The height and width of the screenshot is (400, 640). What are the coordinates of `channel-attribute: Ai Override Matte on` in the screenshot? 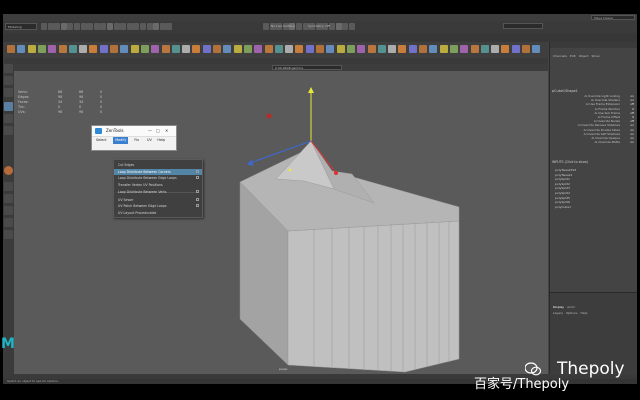 It's located at (614, 142).